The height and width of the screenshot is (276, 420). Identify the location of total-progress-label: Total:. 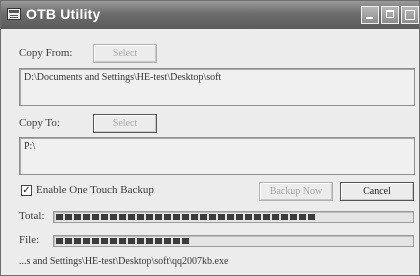
(32, 216).